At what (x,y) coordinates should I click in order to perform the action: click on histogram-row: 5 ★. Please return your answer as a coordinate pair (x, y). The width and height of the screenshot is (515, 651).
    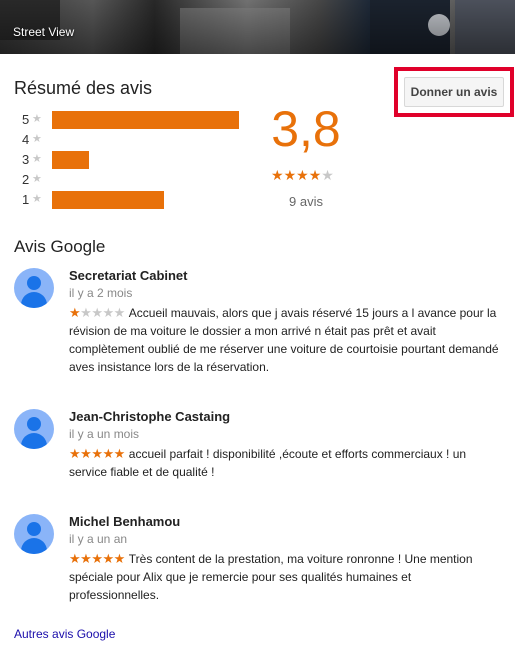
    Looking at the image, I should click on (137, 120).